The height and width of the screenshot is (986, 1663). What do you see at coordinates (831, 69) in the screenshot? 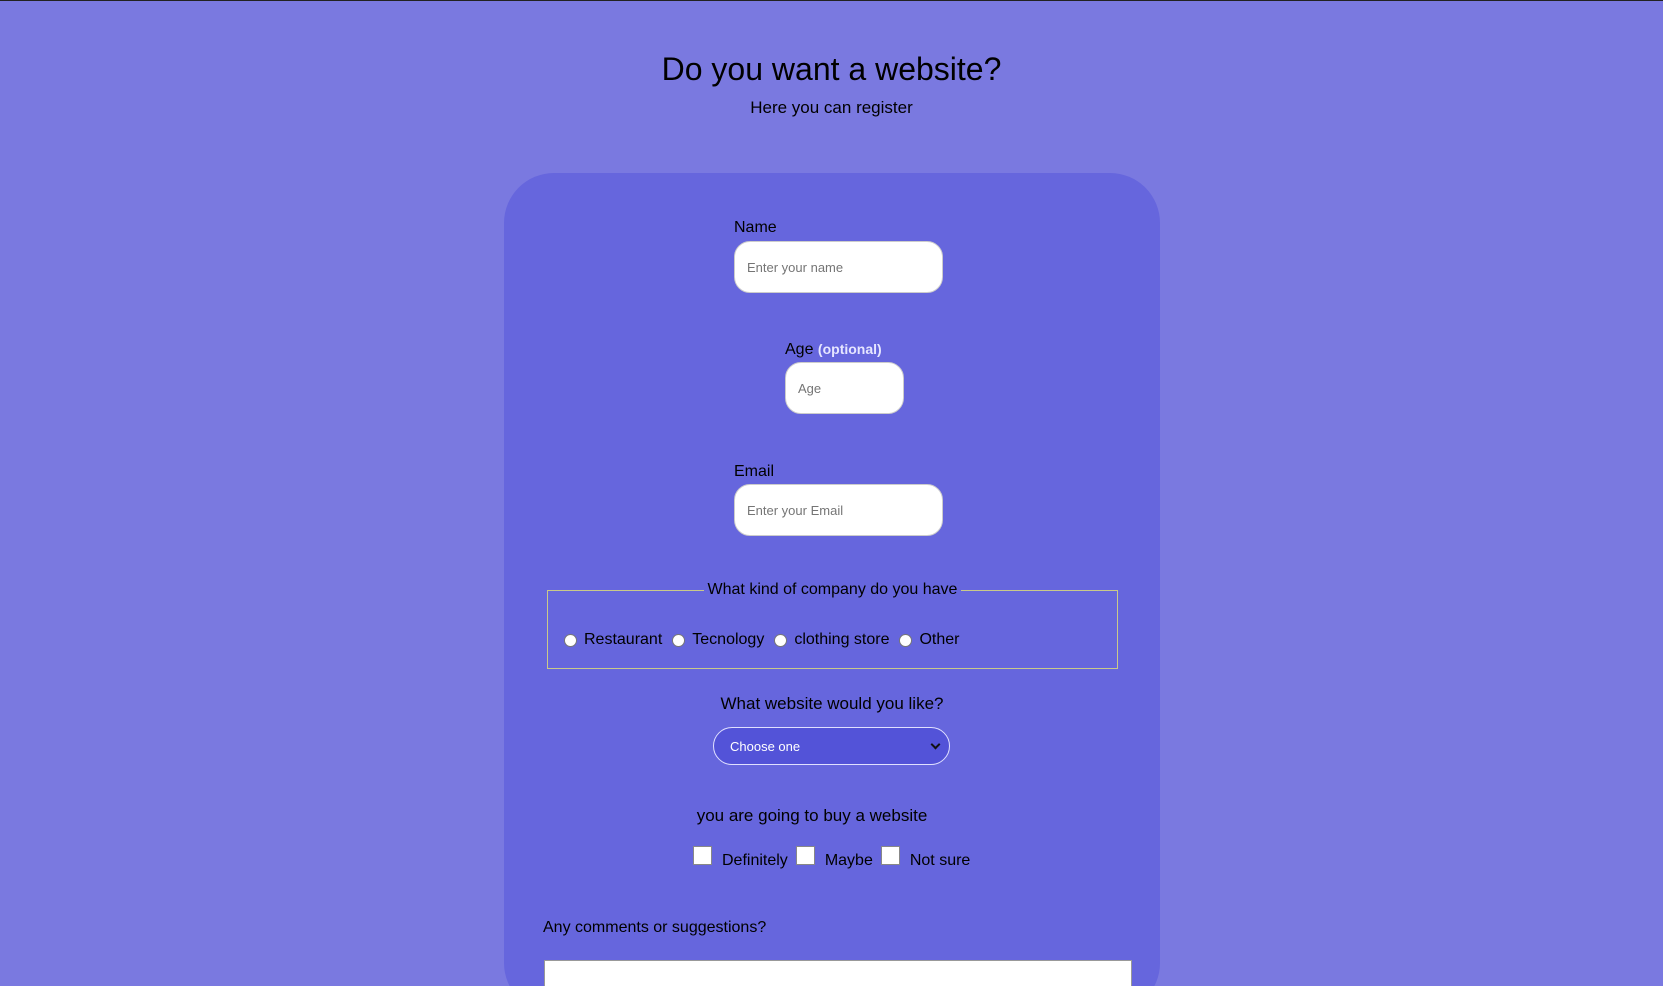
I see `page-title: Do you want a website?` at bounding box center [831, 69].